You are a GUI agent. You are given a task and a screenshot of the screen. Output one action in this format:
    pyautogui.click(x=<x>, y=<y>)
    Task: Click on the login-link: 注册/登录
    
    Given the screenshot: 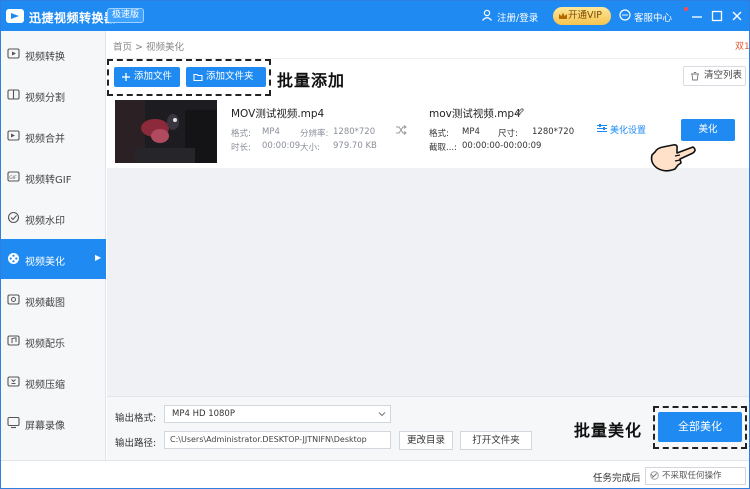 What is the action you would take?
    pyautogui.click(x=517, y=17)
    